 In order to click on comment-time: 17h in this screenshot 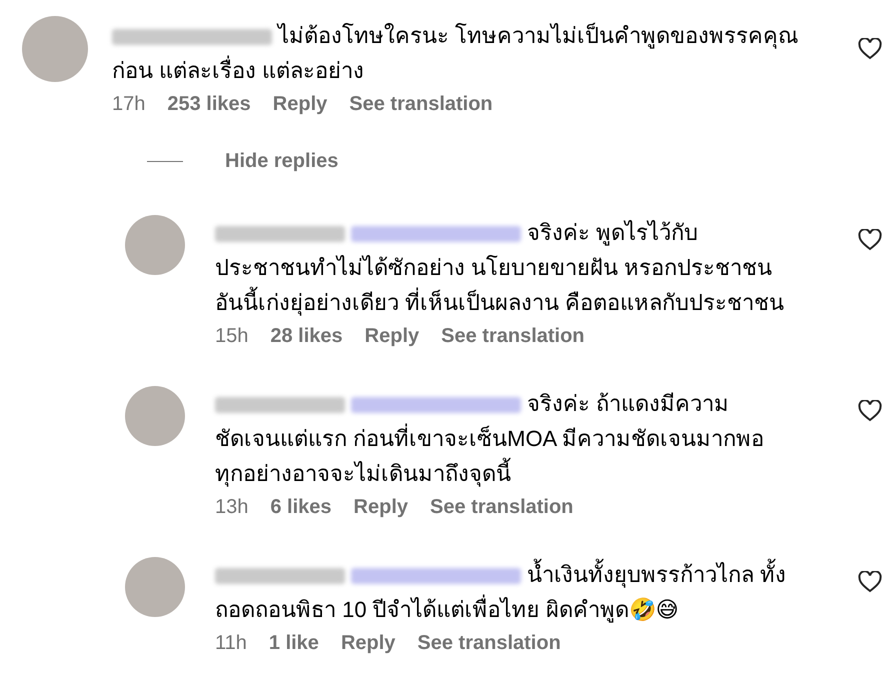, I will do `click(129, 104)`.